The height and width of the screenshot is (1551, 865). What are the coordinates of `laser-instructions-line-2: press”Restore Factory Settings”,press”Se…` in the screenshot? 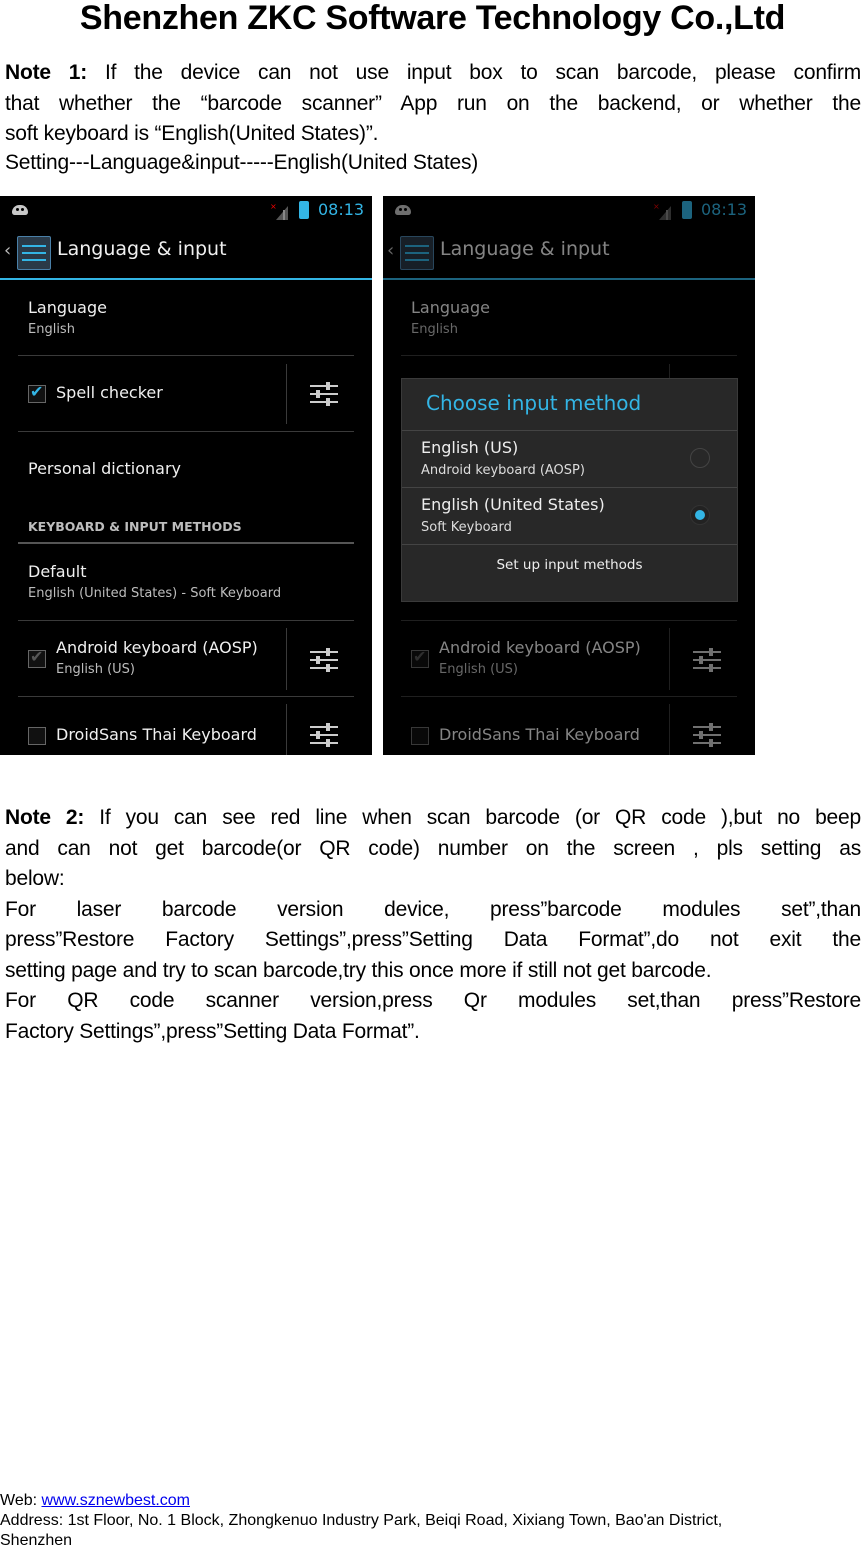 It's located at (433, 939).